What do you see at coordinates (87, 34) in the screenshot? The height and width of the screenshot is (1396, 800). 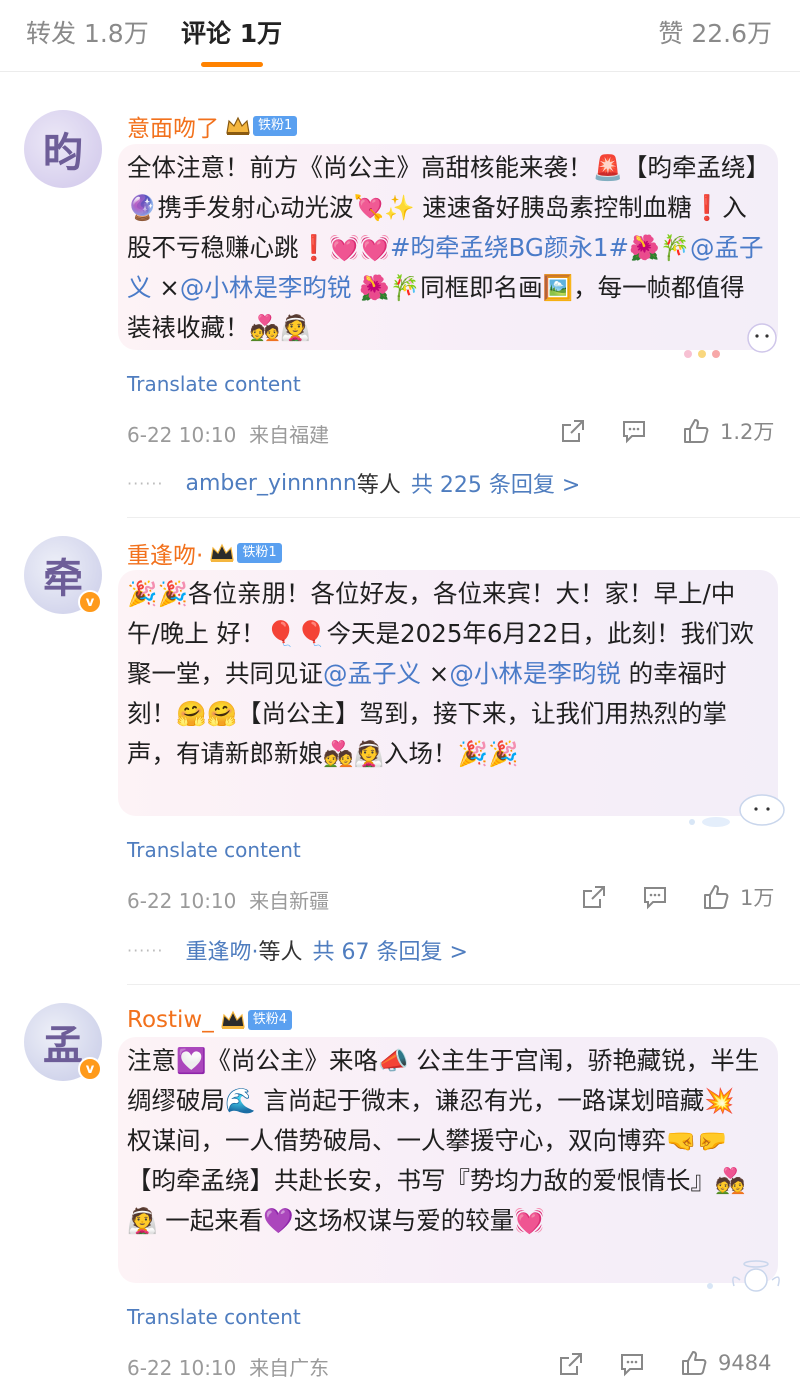 I see `tab-reposts: 转发 1.8万` at bounding box center [87, 34].